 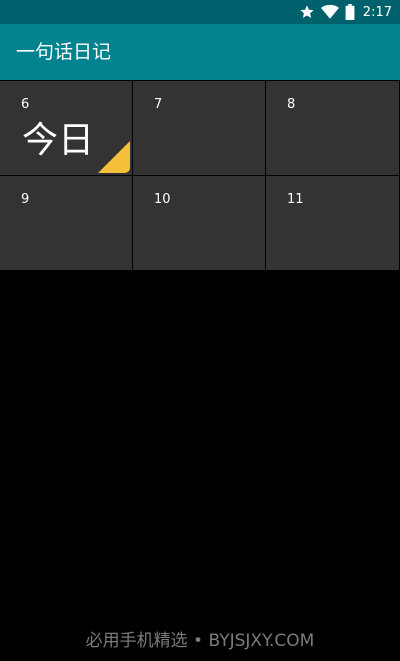 I want to click on app-title: 一句话日记, so click(x=64, y=52).